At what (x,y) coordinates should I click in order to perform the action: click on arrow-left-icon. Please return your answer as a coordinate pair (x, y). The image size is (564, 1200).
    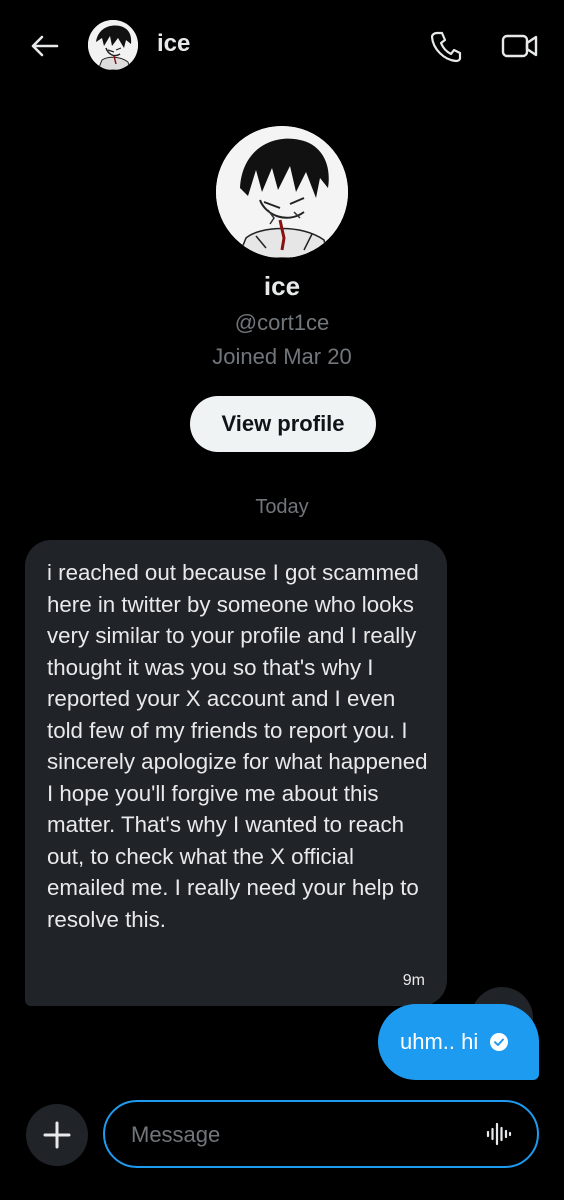
    Looking at the image, I should click on (45, 46).